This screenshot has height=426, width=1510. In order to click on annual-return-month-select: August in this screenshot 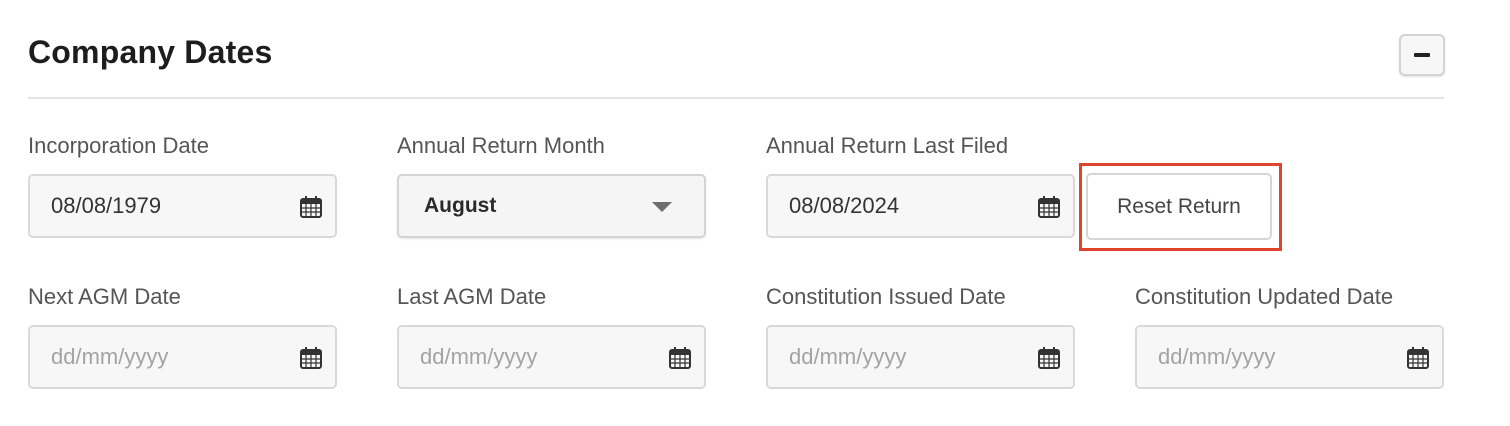, I will do `click(551, 206)`.